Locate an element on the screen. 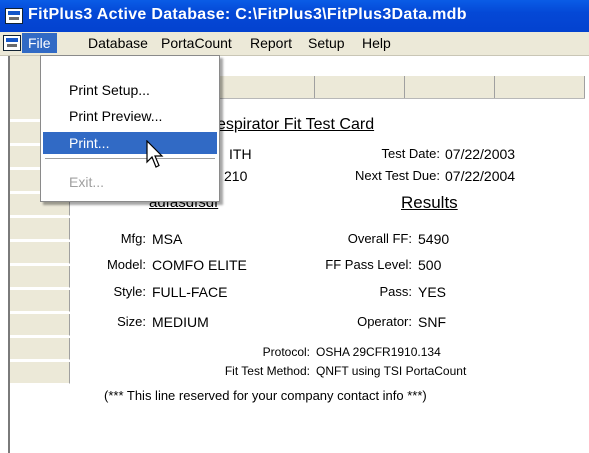  name-partial: ITH is located at coordinates (240, 154).